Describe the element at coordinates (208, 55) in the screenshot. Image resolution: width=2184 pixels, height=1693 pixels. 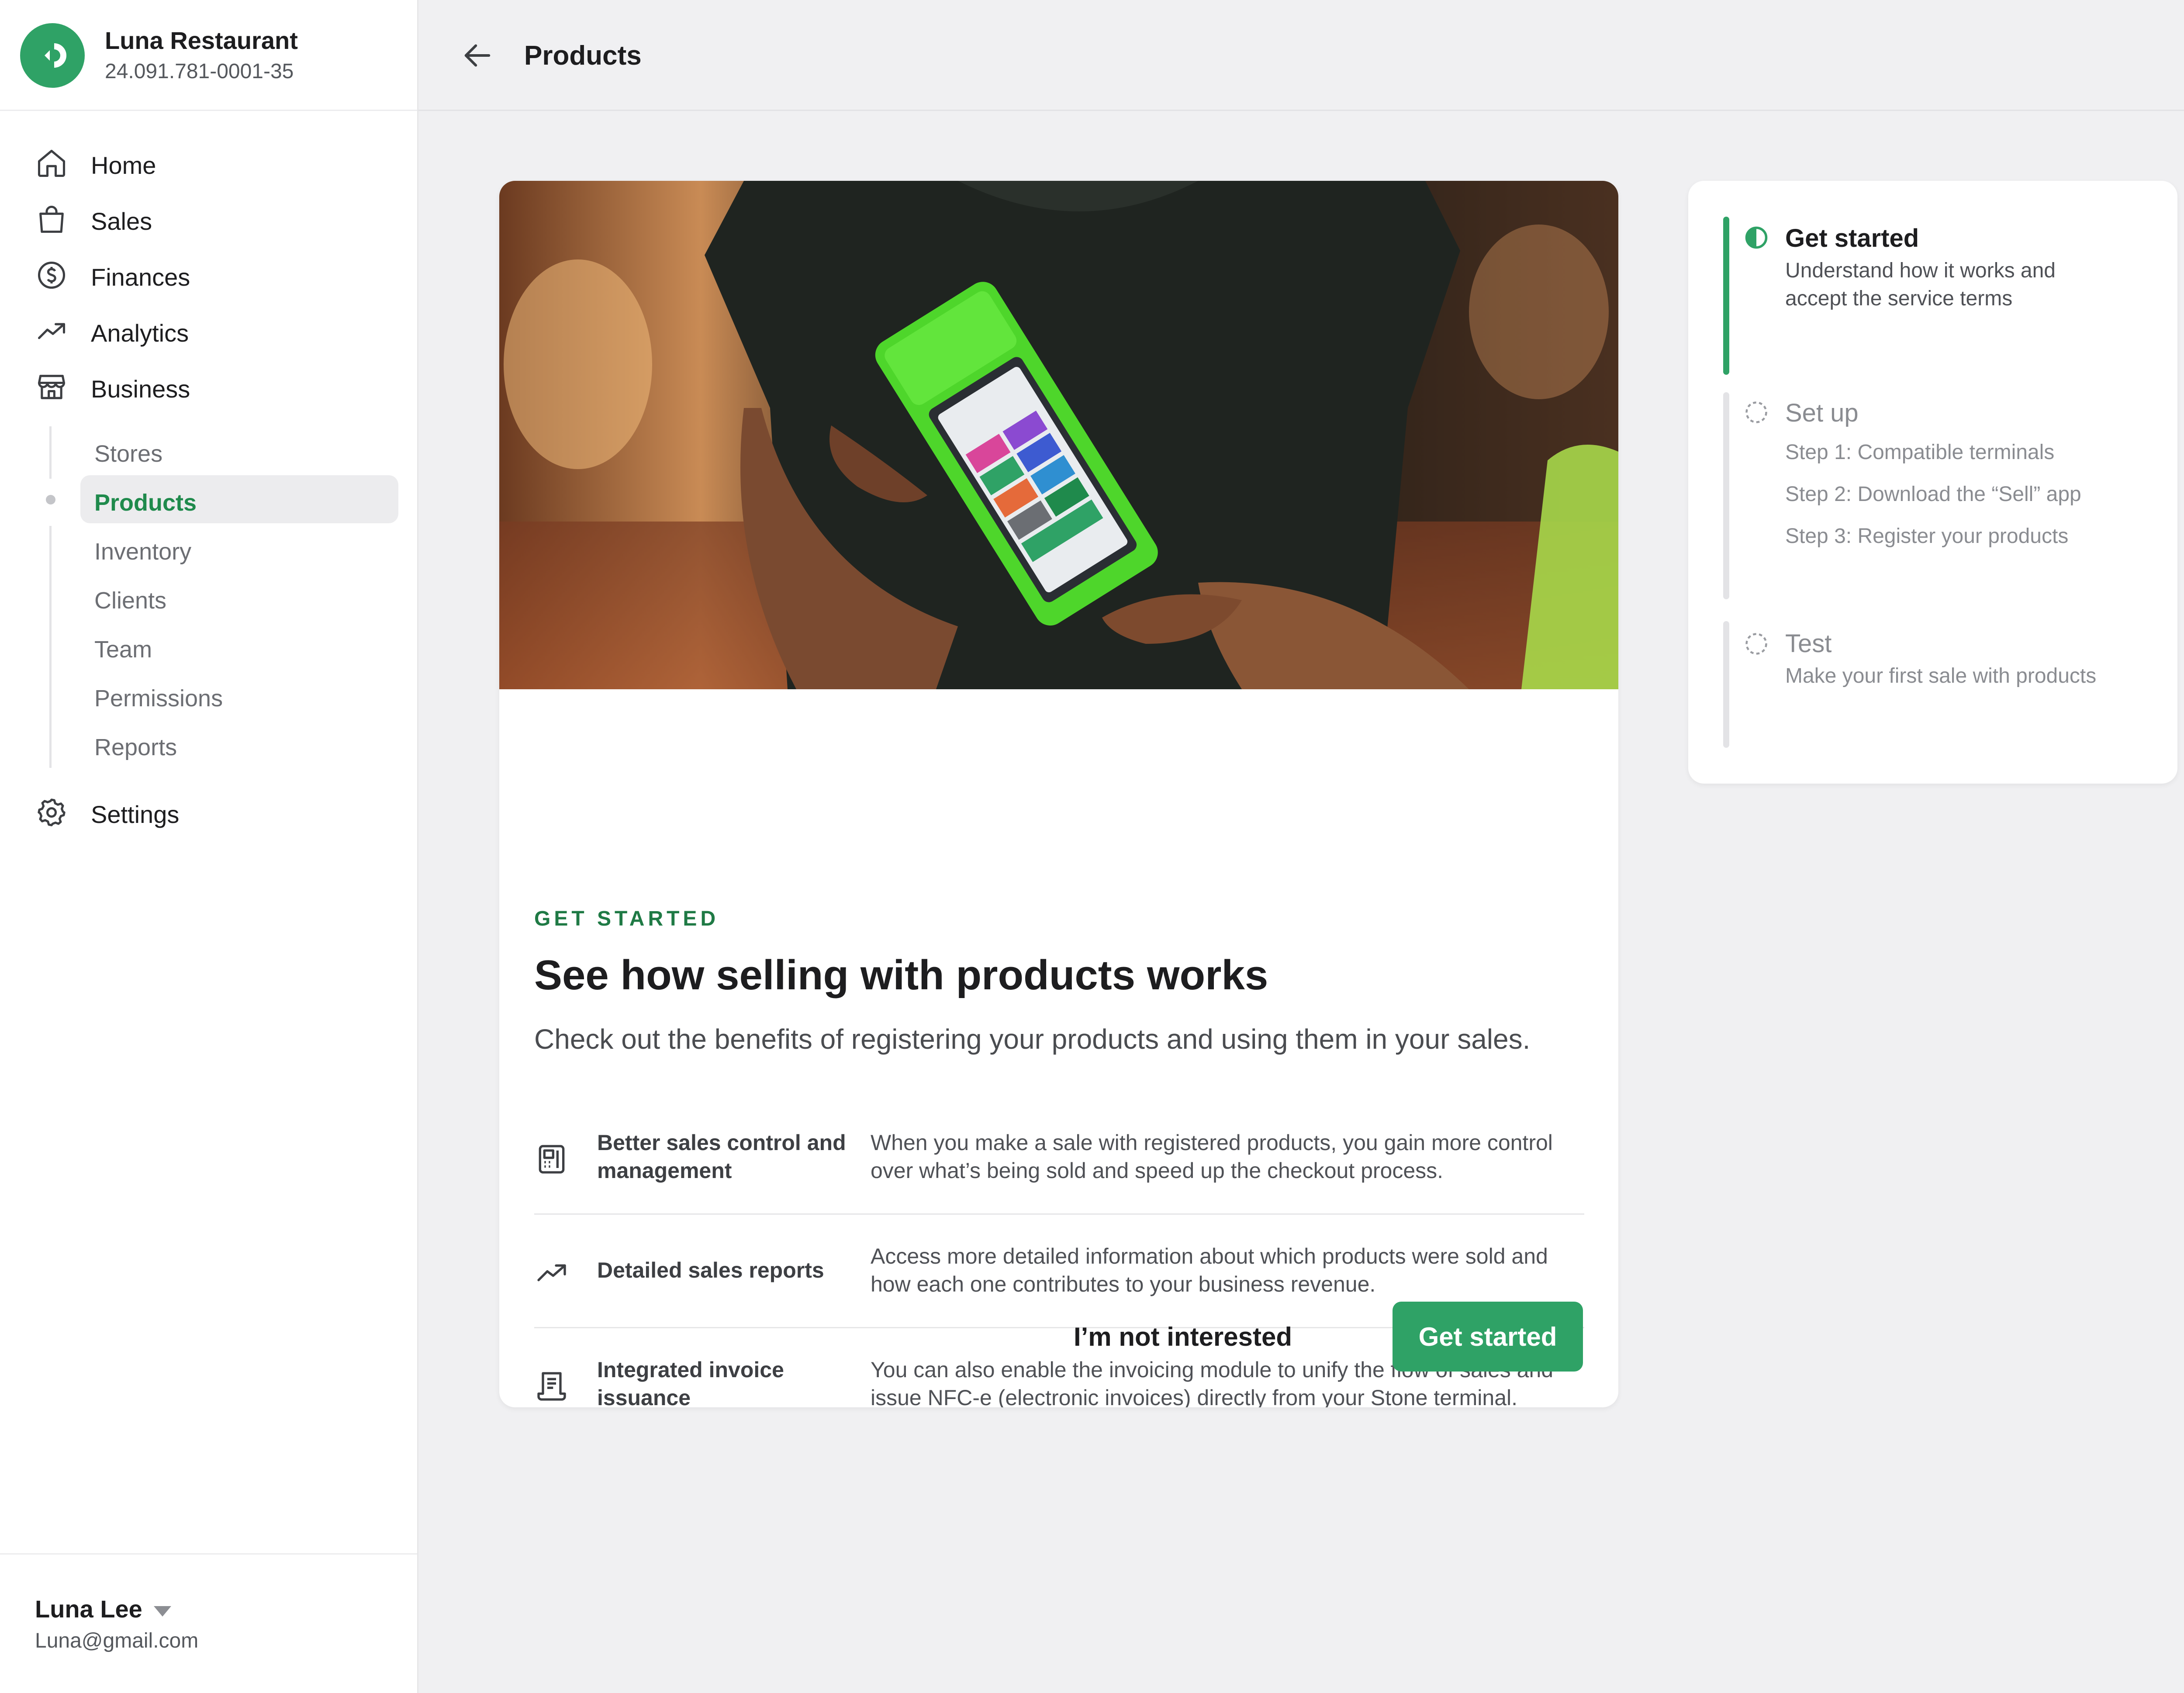
I see `brand-header: Luna Restaurant 24.091.781-0001-35` at that location.